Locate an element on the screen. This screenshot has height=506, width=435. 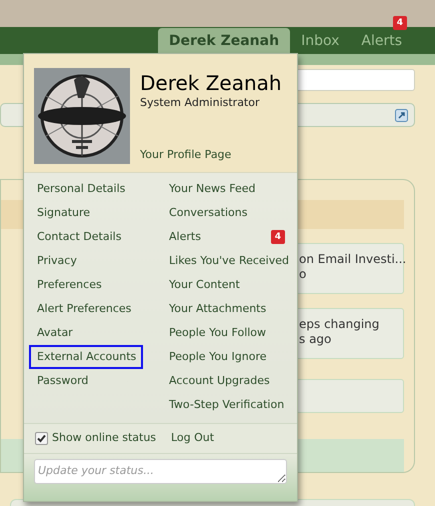
menu-link: Personal Details is located at coordinates (93, 189).